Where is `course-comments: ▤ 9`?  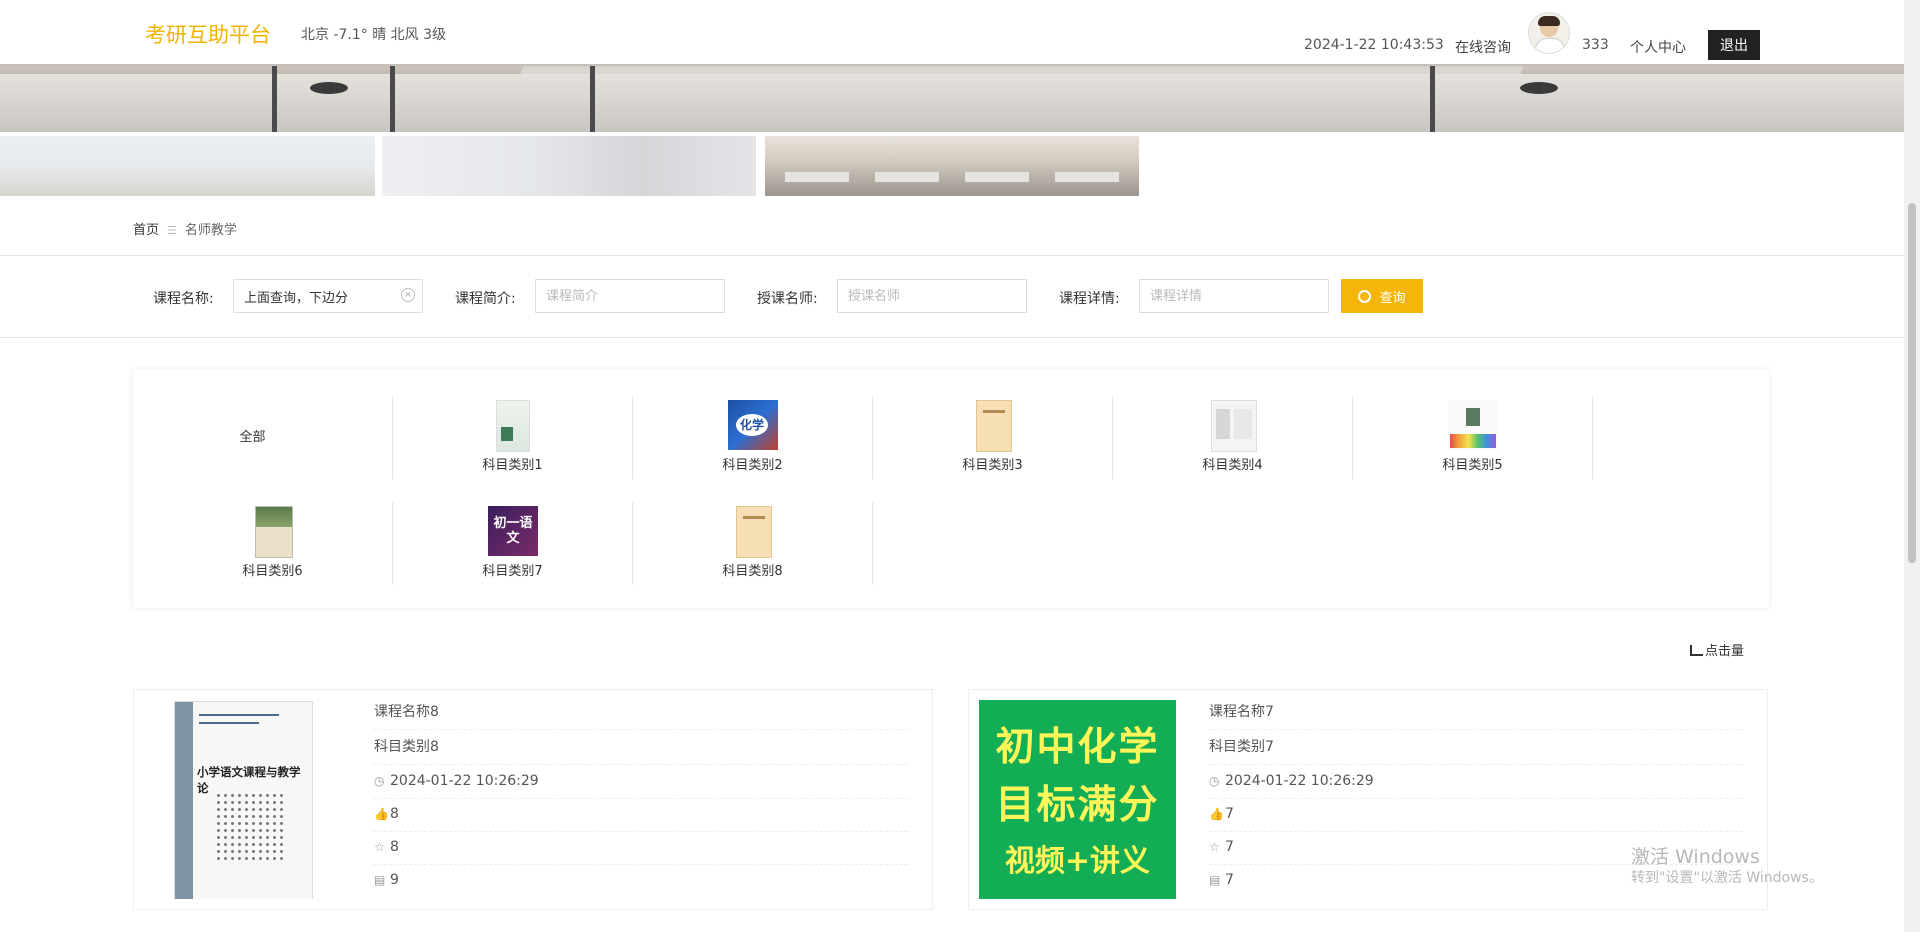
course-comments: ▤ 9 is located at coordinates (641, 880).